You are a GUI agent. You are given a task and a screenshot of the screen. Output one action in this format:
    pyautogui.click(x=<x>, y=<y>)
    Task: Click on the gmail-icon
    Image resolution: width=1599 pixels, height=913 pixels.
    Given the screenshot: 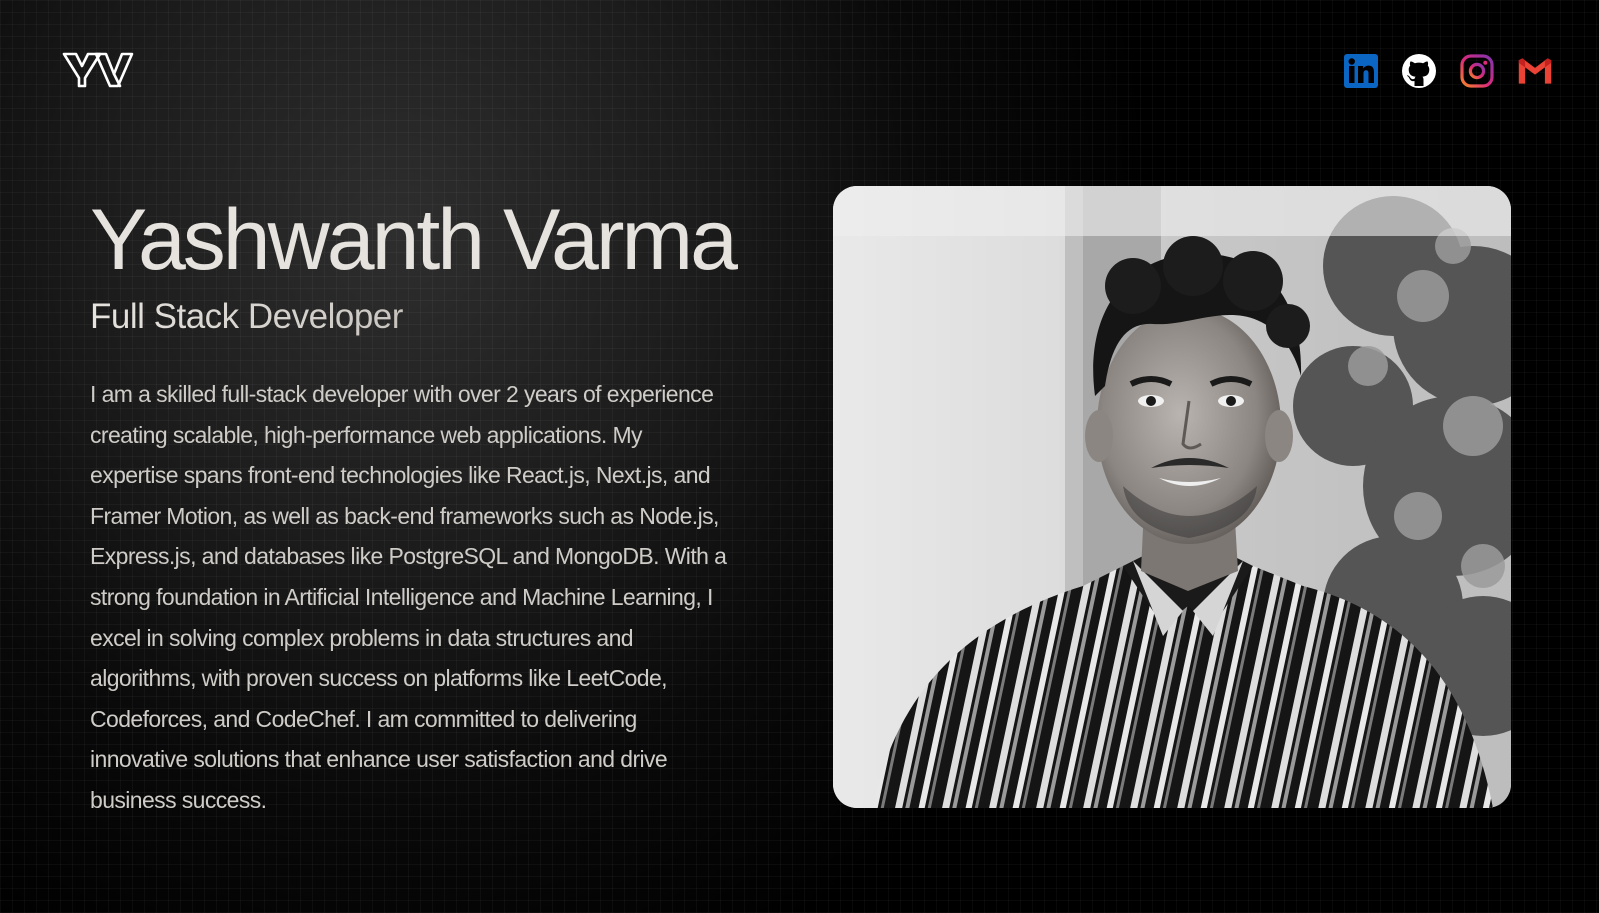 What is the action you would take?
    pyautogui.click(x=1535, y=71)
    